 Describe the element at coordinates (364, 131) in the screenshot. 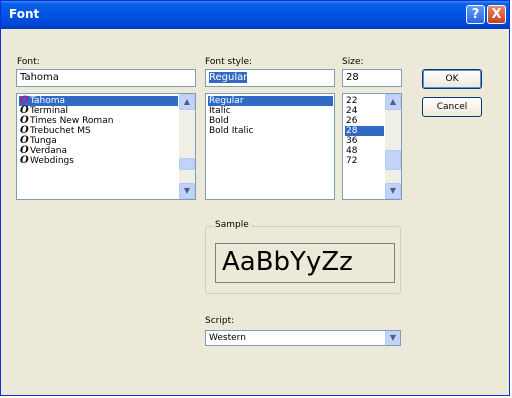

I see `size-list-item: 28` at that location.